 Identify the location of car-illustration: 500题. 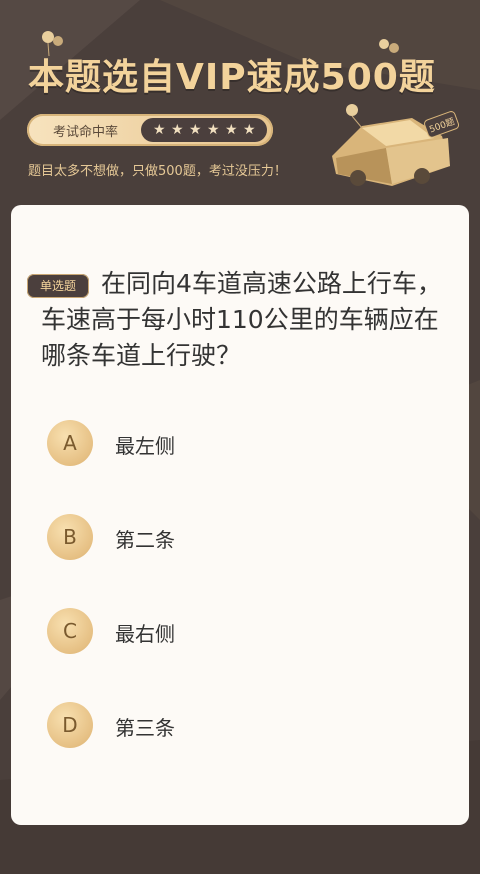
(396, 145).